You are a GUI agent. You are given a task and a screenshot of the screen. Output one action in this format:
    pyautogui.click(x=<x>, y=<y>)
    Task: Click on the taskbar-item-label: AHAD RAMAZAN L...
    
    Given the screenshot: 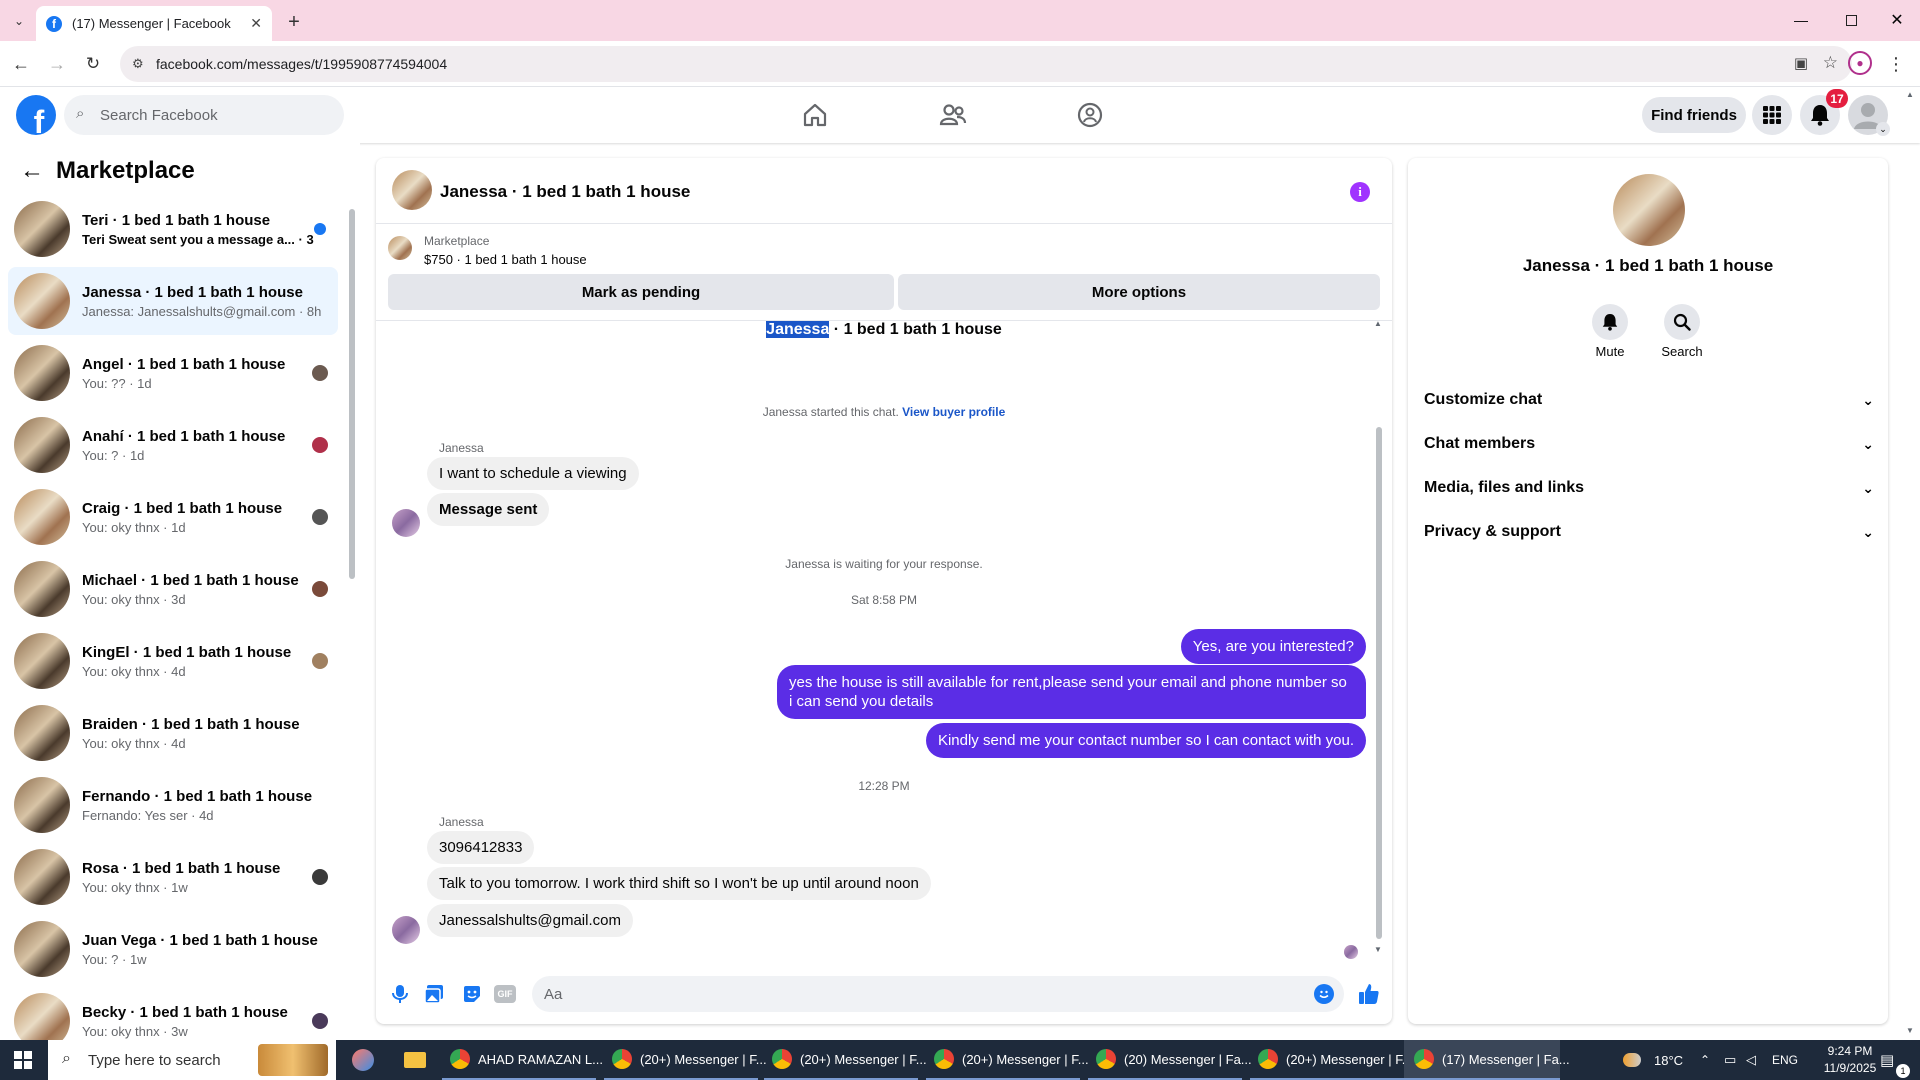 What is the action you would take?
    pyautogui.click(x=540, y=1059)
    